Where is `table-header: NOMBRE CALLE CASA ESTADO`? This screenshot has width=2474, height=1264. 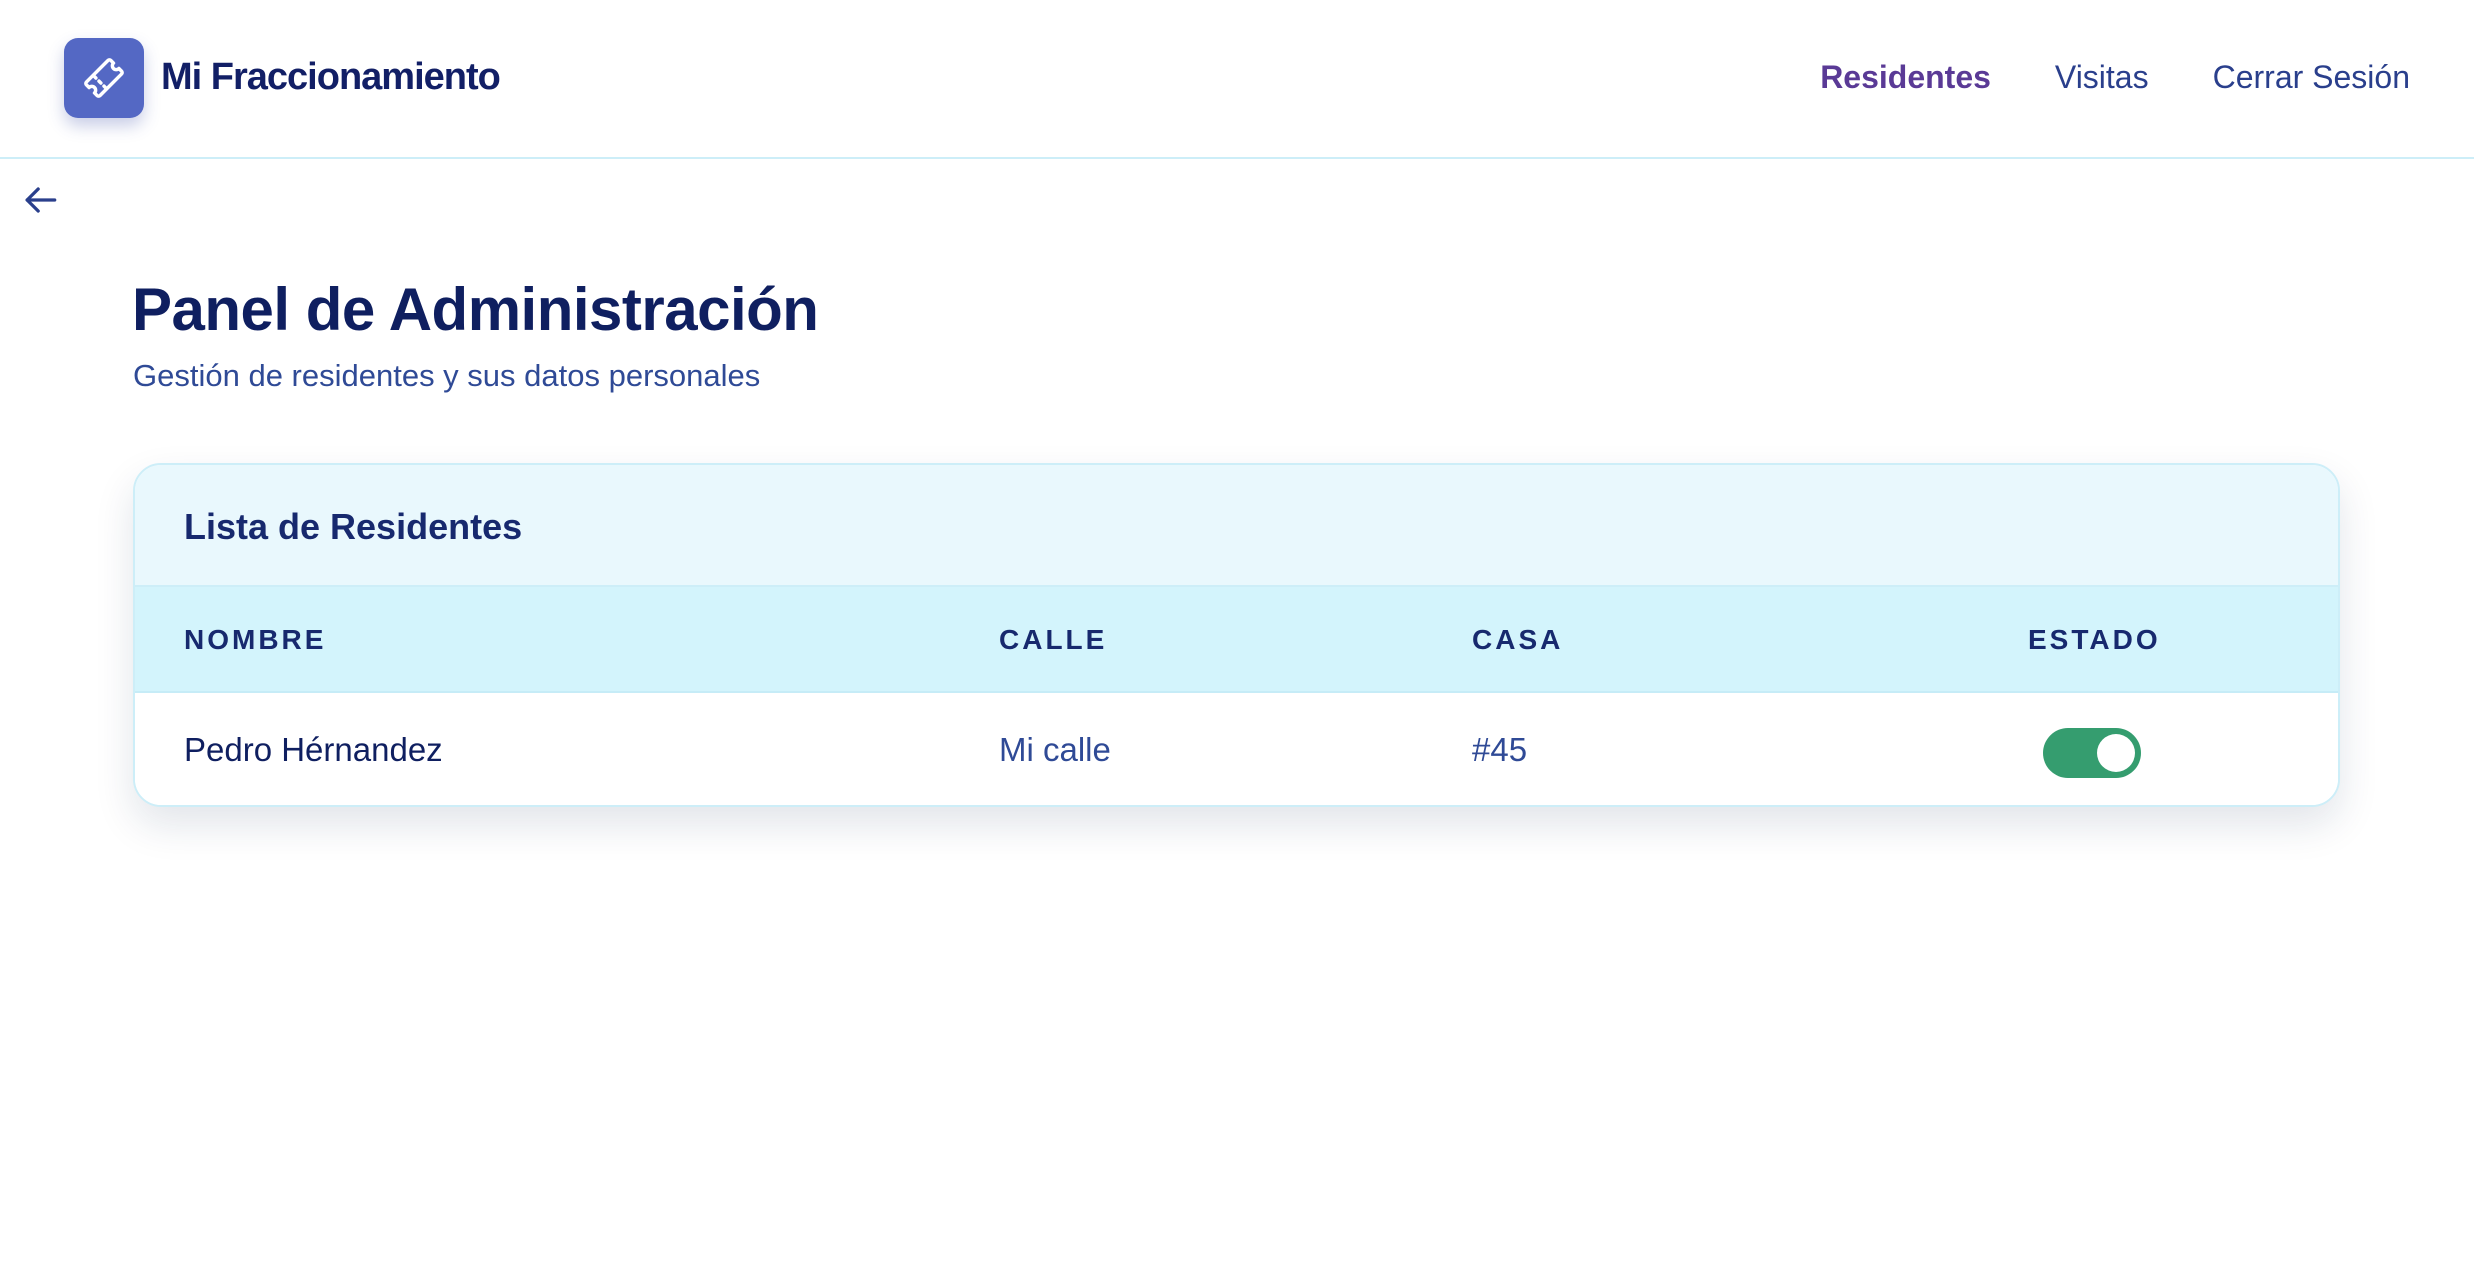
table-header: NOMBRE CALLE CASA ESTADO is located at coordinates (1236, 640).